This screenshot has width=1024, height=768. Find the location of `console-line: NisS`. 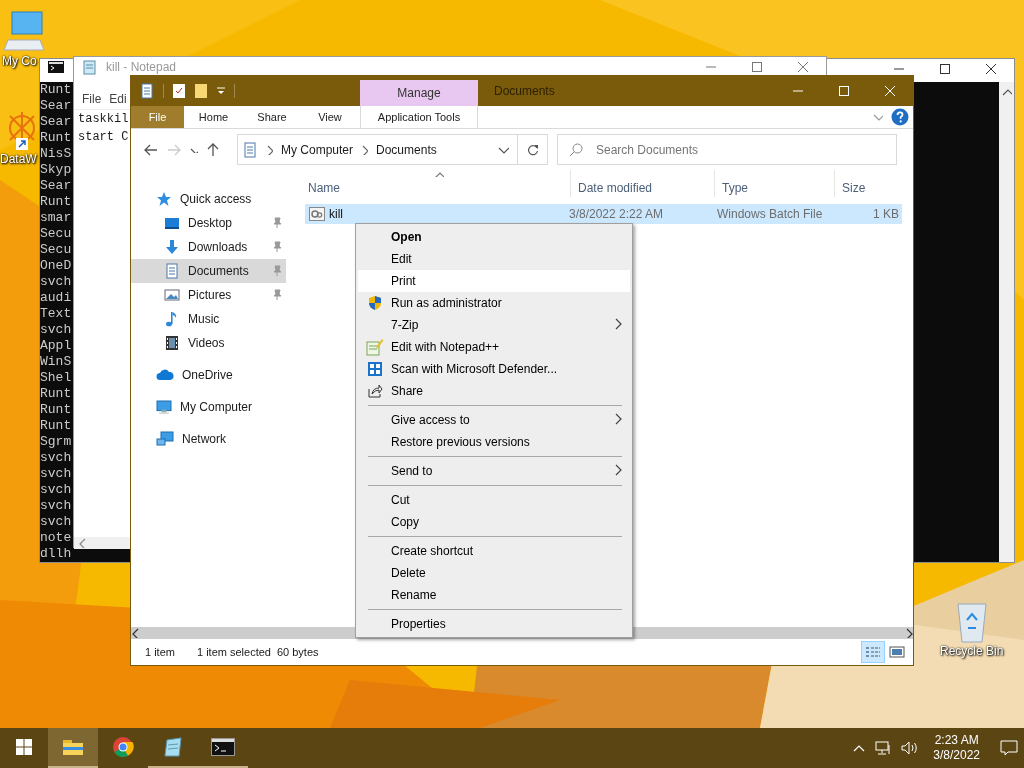

console-line: NisS is located at coordinates (56, 154).